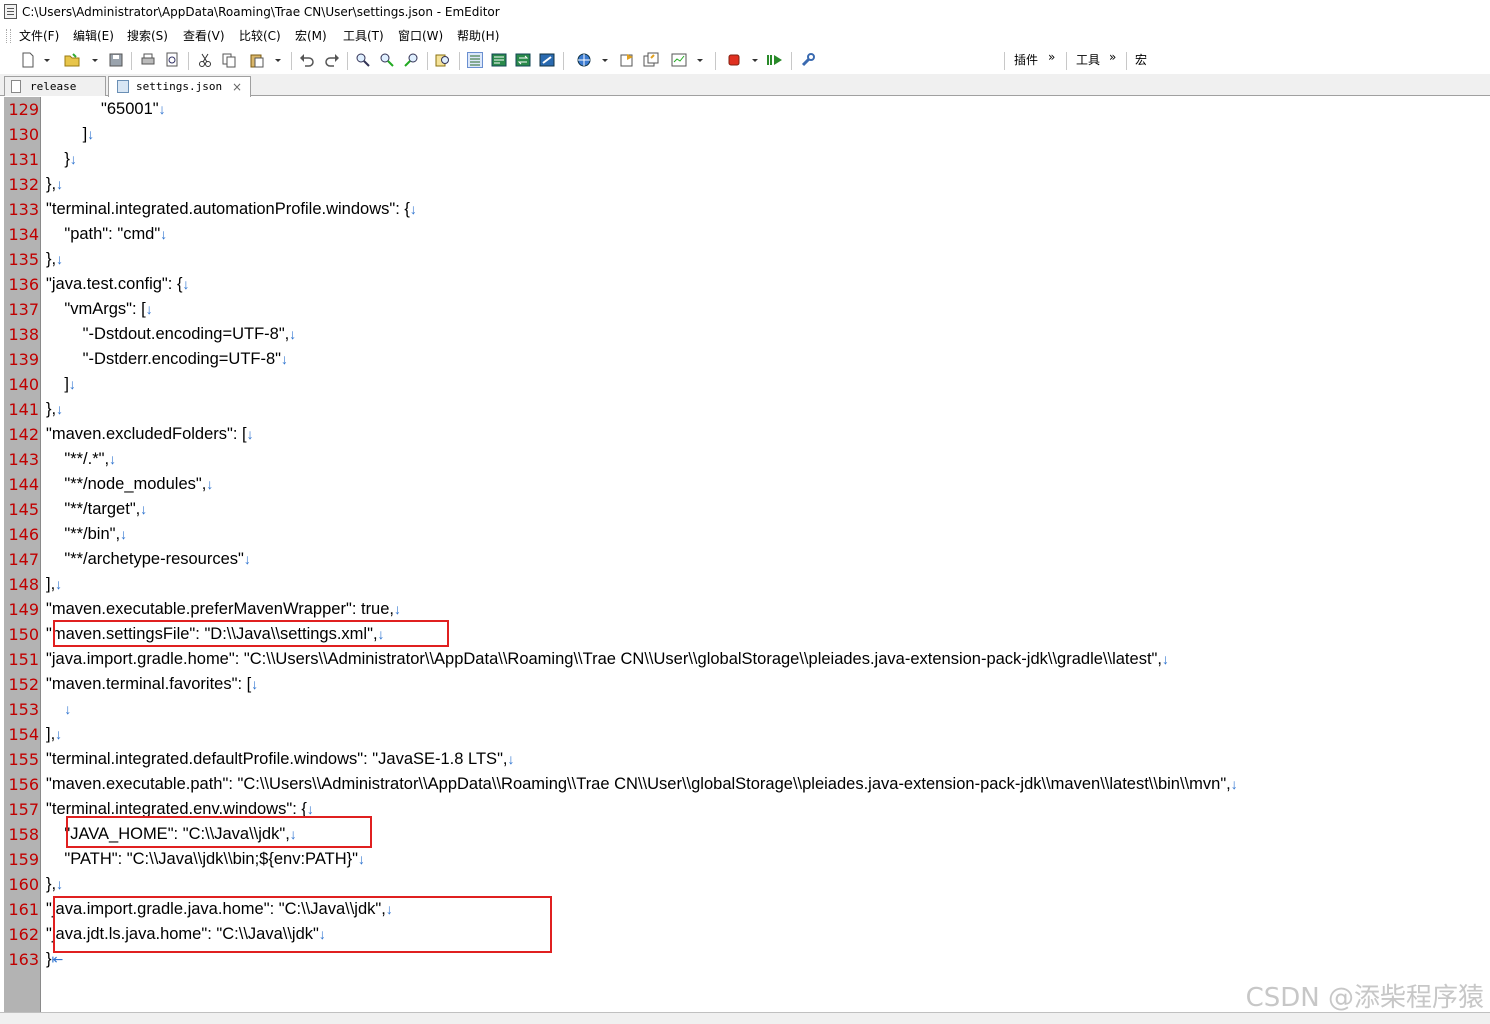 The image size is (1490, 1024). Describe the element at coordinates (745, 359) in the screenshot. I see `editor-line: 139 "-Dstderr.encoding=UTF-8"↓` at that location.